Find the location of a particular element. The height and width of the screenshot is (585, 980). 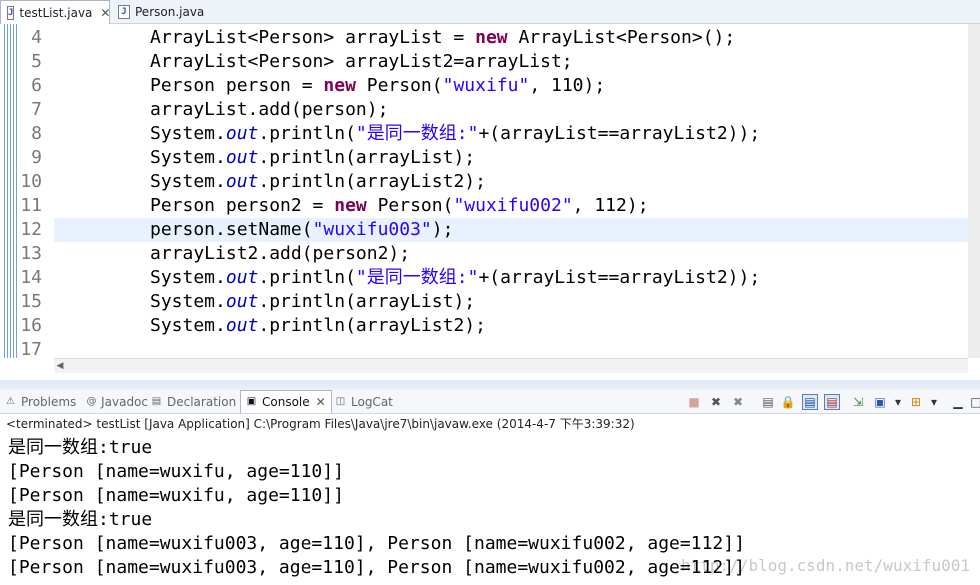

line-number: 7 is located at coordinates (36, 109).